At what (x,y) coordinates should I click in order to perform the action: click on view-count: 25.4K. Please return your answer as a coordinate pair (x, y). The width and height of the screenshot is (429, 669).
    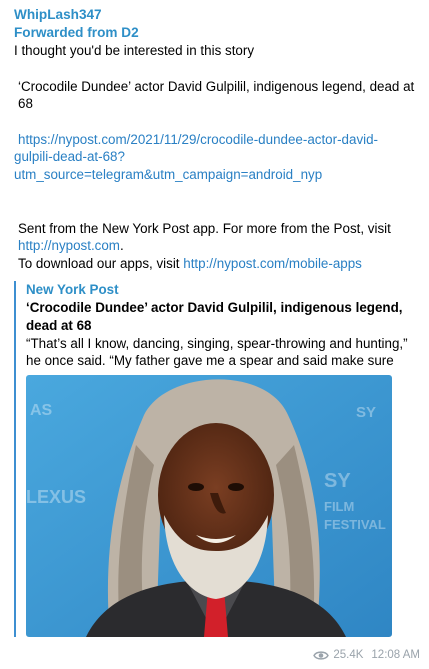
    Looking at the image, I should click on (348, 655).